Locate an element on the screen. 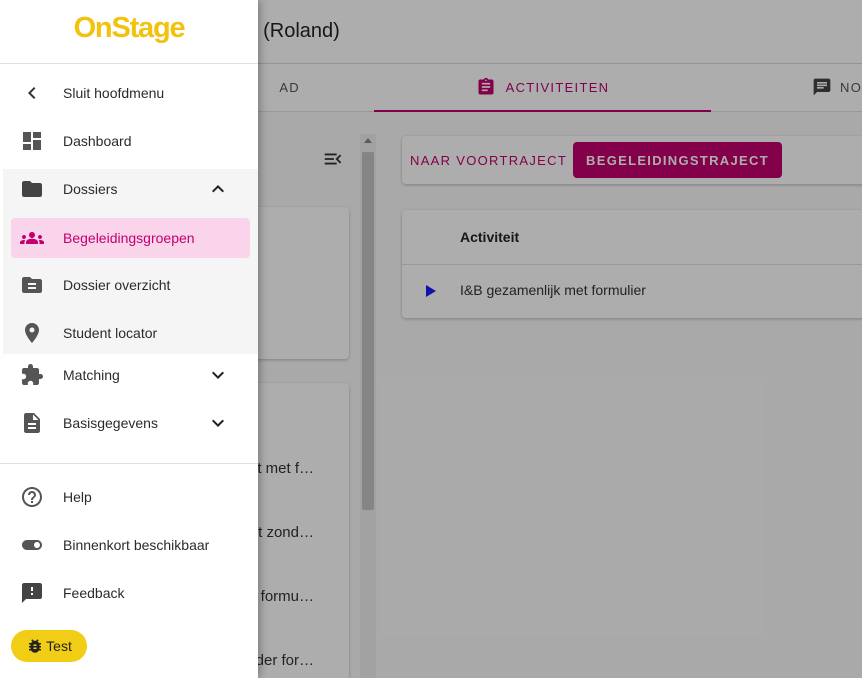 The height and width of the screenshot is (678, 862). sidebar-item-label: Feedback is located at coordinates (94, 593).